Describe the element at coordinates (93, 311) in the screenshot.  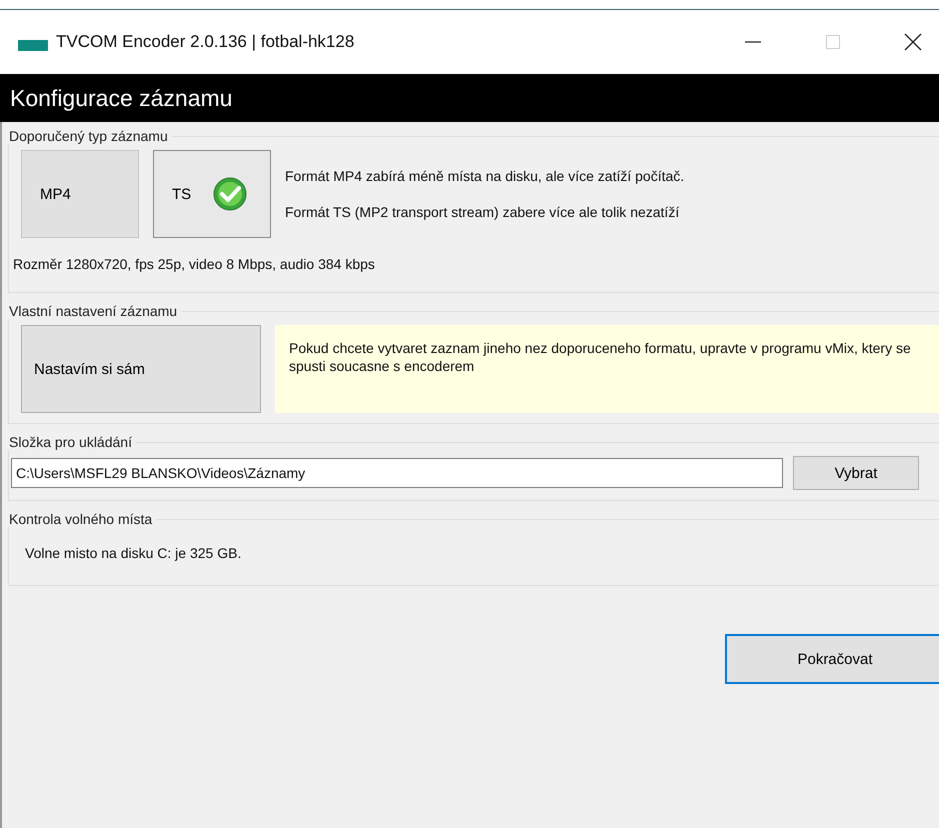
I see `group-legend: Vlastní nastavení záznamu` at that location.